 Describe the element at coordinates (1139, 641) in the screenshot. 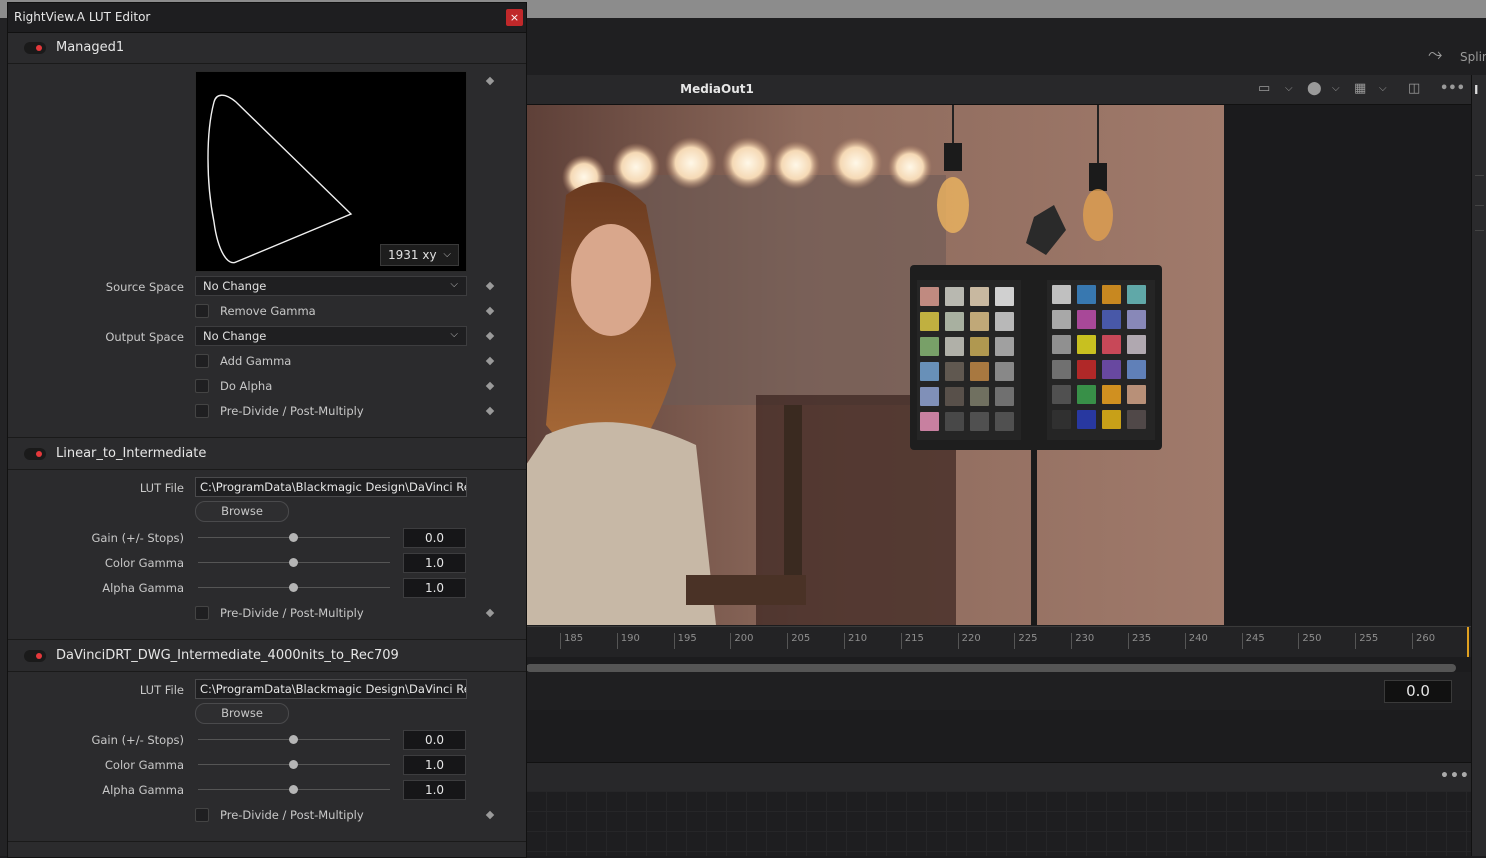

I see `timeline-tick-label: 235` at that location.